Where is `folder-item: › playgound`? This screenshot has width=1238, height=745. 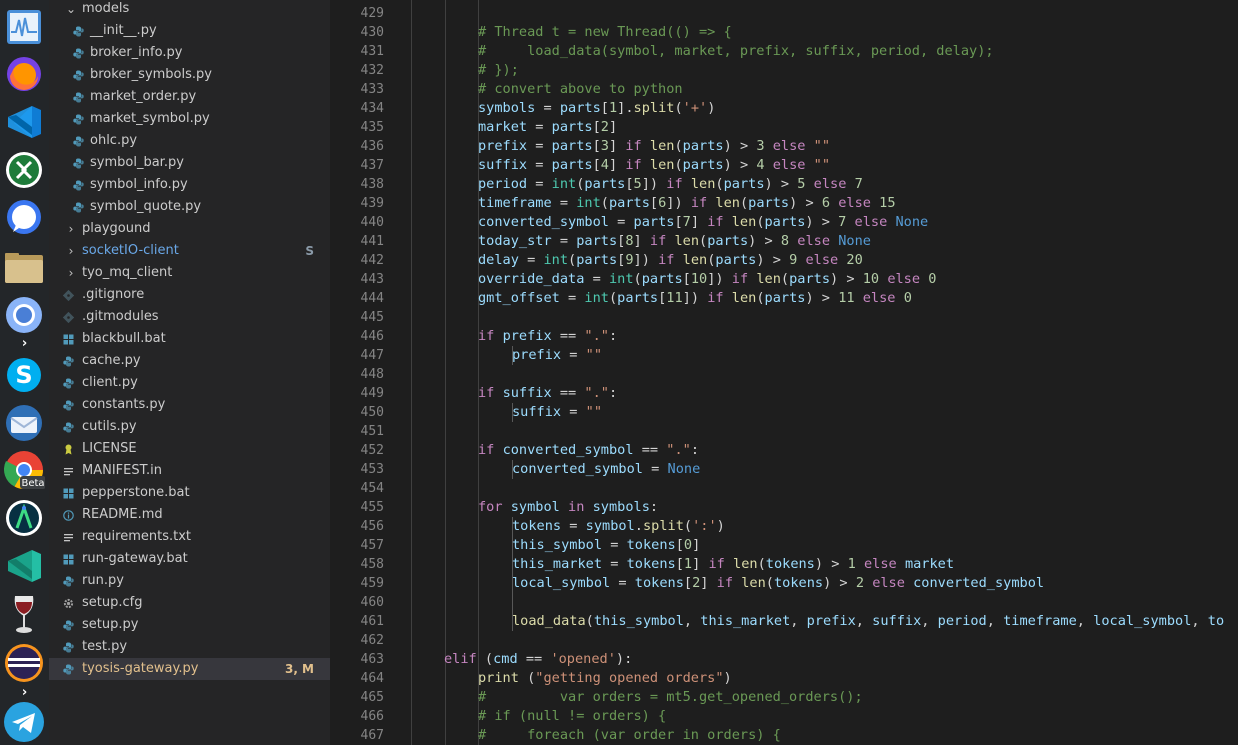
folder-item: › playgound is located at coordinates (189, 229).